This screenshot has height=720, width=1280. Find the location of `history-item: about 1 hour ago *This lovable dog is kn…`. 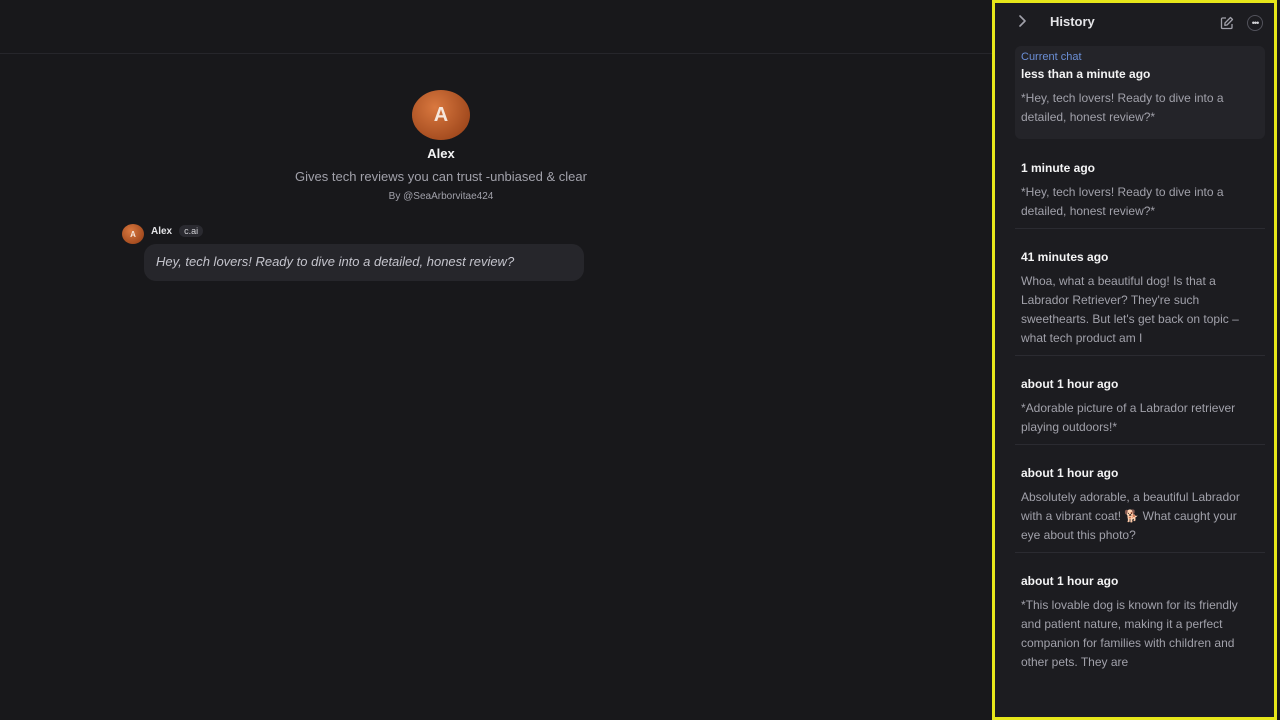

history-item: about 1 hour ago *This lovable dog is kn… is located at coordinates (1140, 625).